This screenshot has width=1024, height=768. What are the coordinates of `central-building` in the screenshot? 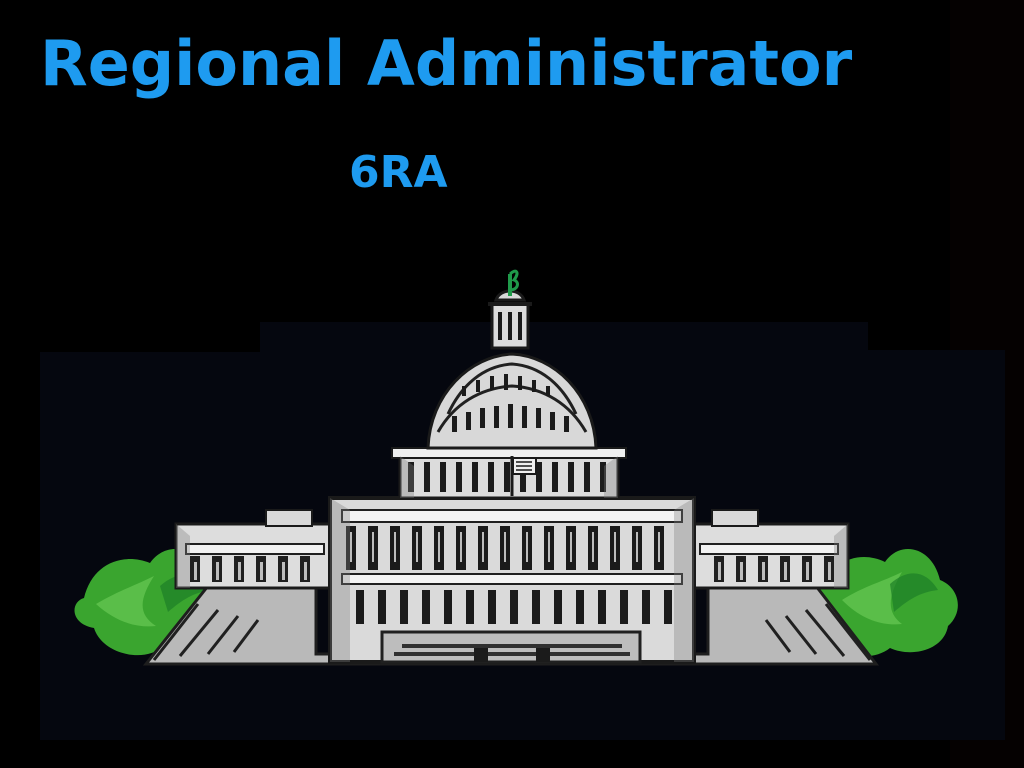 It's located at (512, 580).